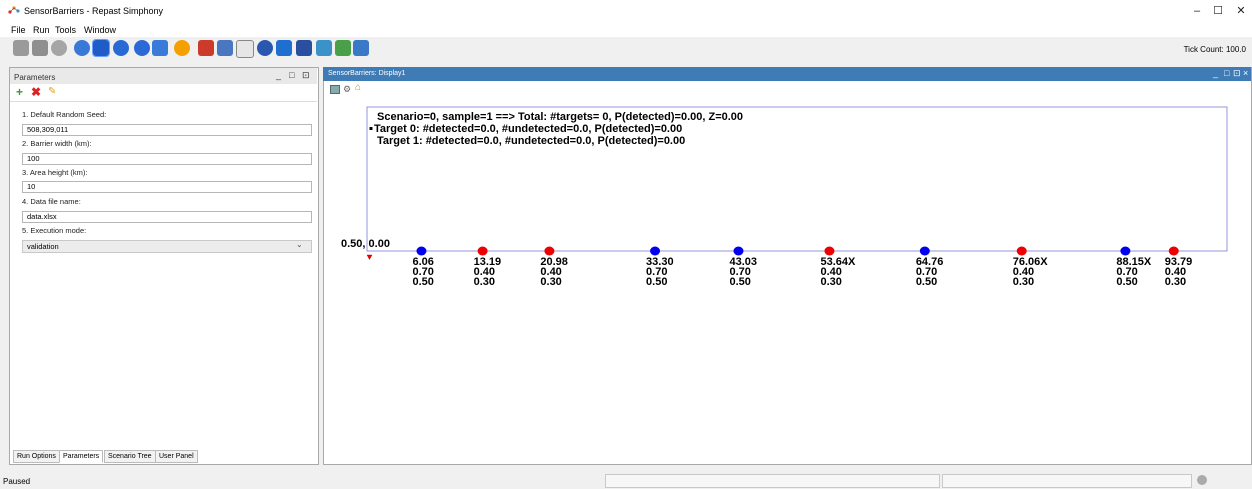  What do you see at coordinates (40, 48) in the screenshot?
I see `save-as-icon` at bounding box center [40, 48].